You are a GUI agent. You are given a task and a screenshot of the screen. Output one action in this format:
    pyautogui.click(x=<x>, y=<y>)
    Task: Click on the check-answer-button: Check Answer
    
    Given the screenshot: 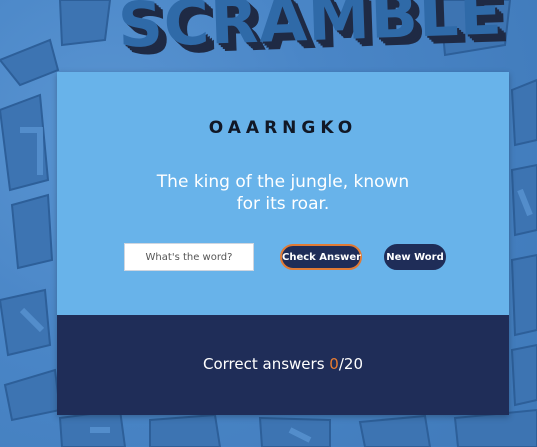 What is the action you would take?
    pyautogui.click(x=321, y=257)
    